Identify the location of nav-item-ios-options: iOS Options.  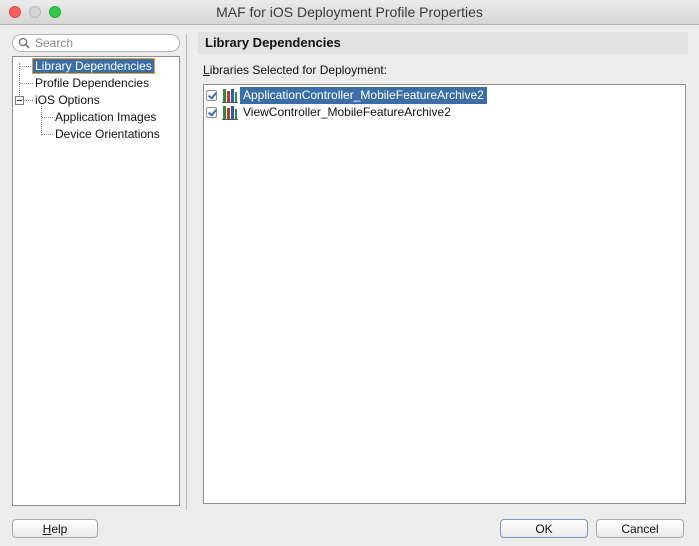
(67, 100).